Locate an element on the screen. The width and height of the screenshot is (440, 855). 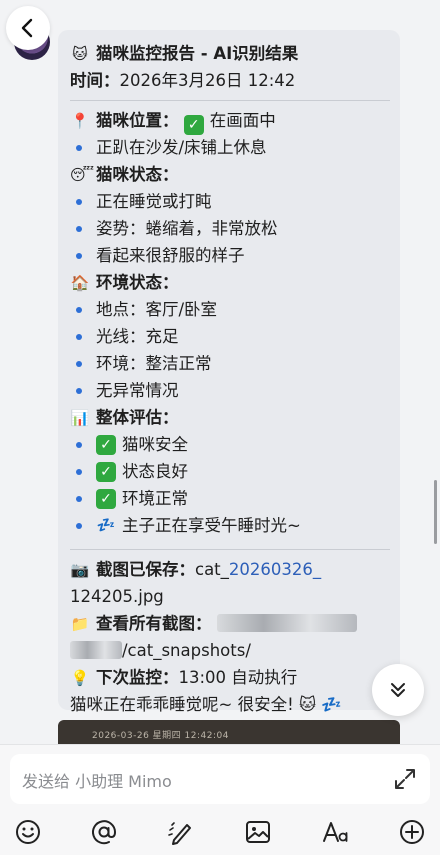
bar-chart-icon: 📊 is located at coordinates (80, 418).